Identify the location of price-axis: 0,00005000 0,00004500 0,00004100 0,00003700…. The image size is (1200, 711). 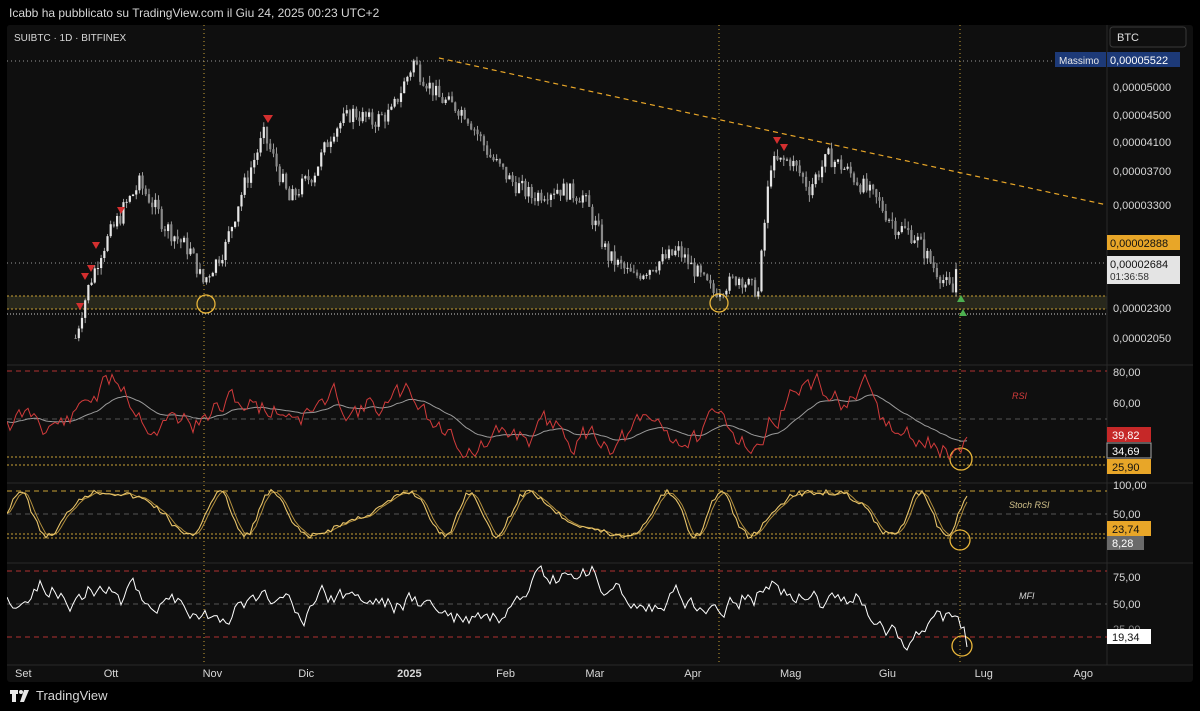
(1142, 213).